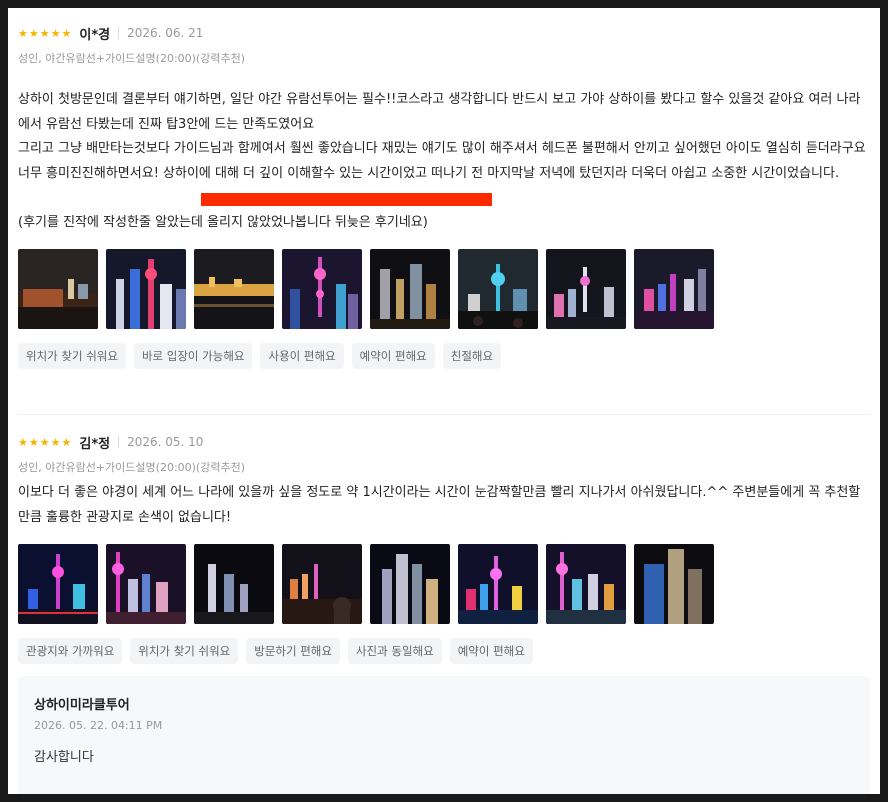 Image resolution: width=888 pixels, height=802 pixels. Describe the element at coordinates (444, 33) in the screenshot. I see `review-header: ★ ★ ★ ★ ★ 이*경 2026. 06. 21` at that location.